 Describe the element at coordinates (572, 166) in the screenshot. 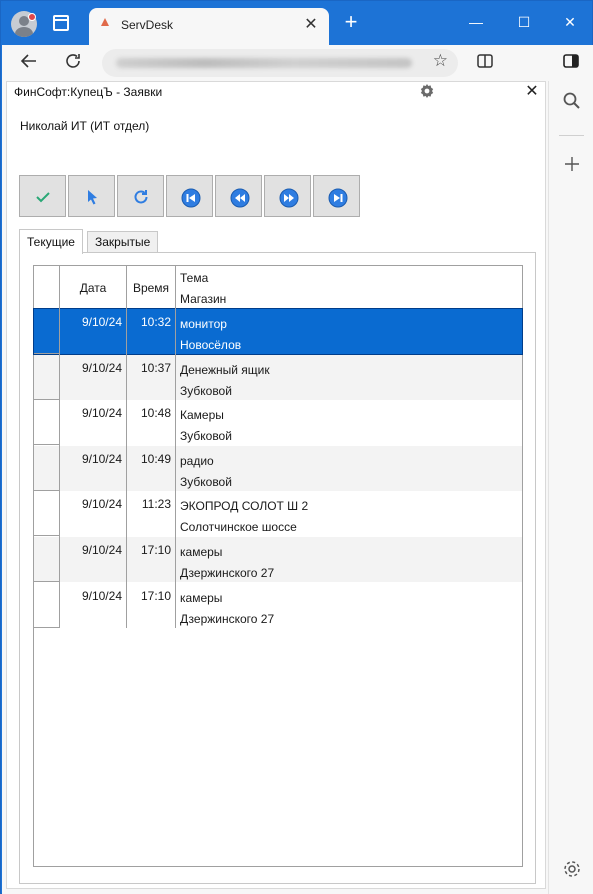

I see `plus-icon` at that location.